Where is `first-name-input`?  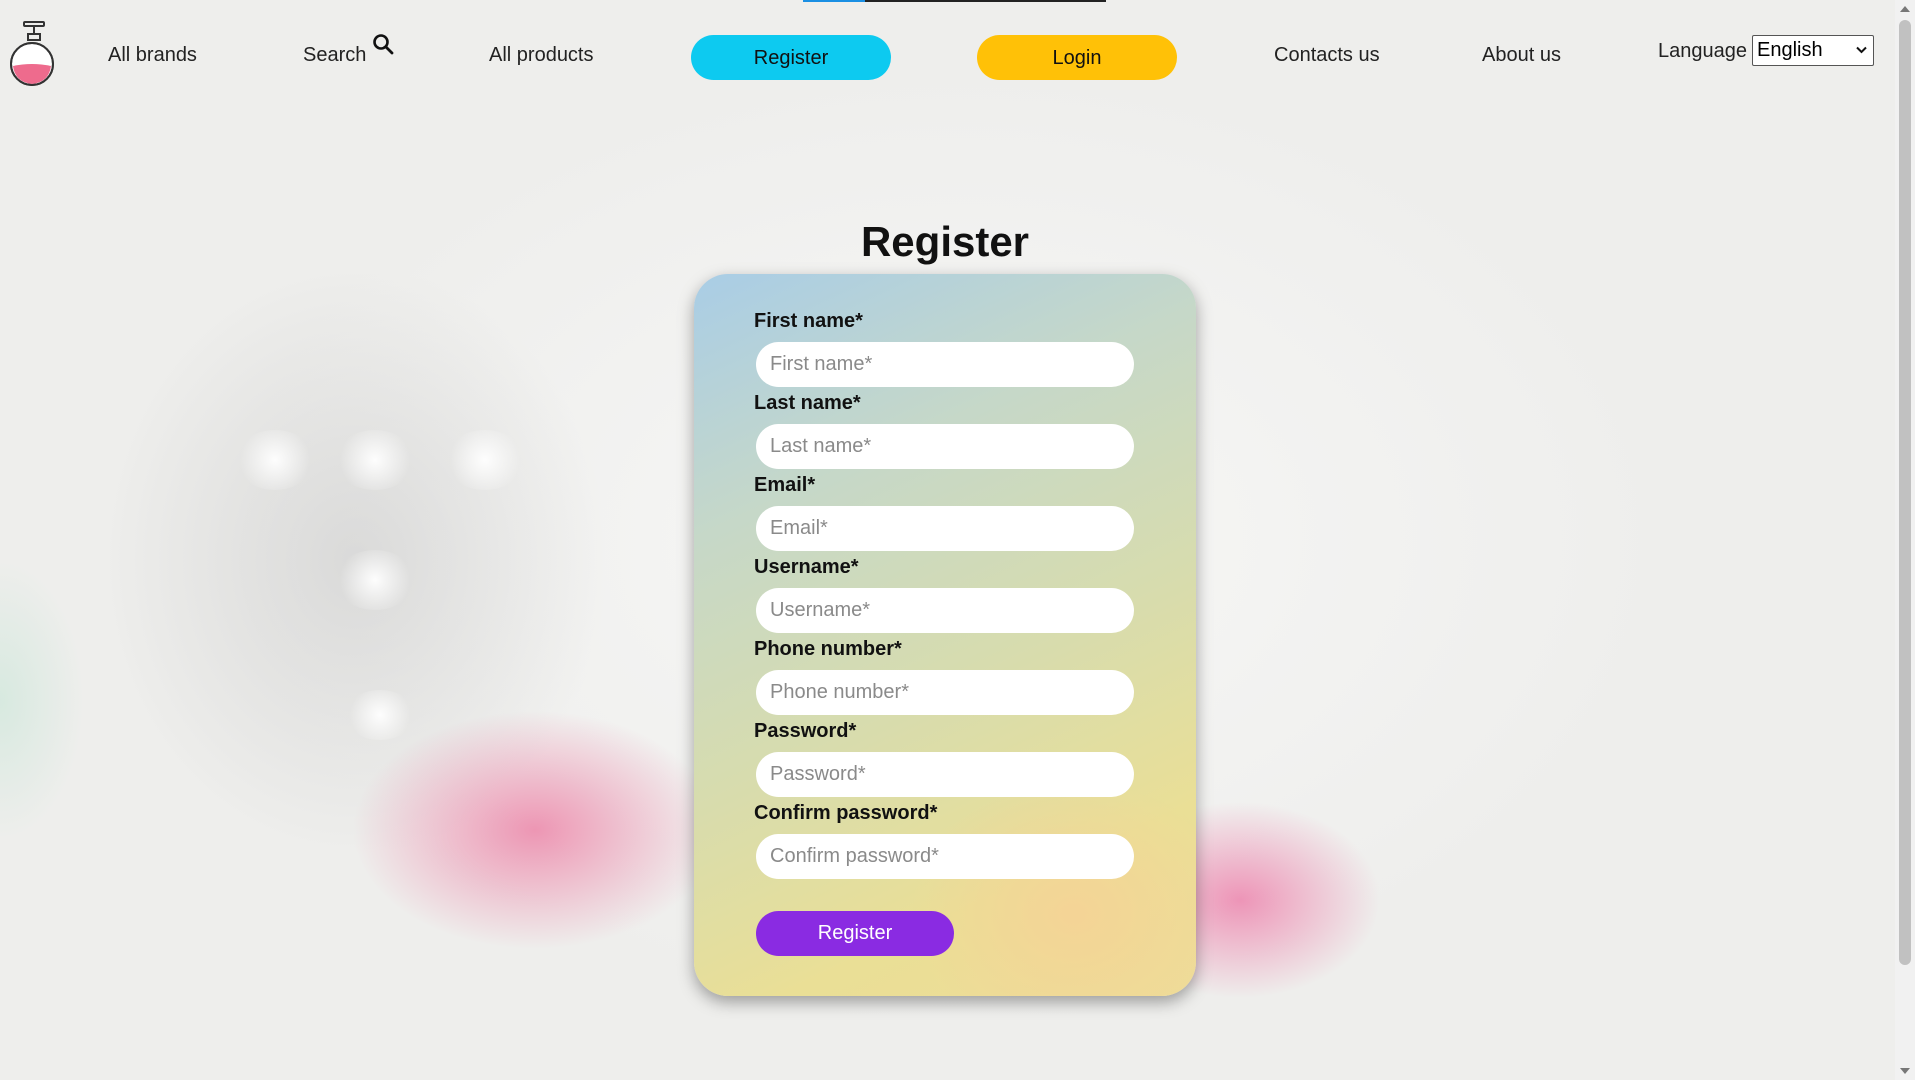
first-name-input is located at coordinates (945, 364).